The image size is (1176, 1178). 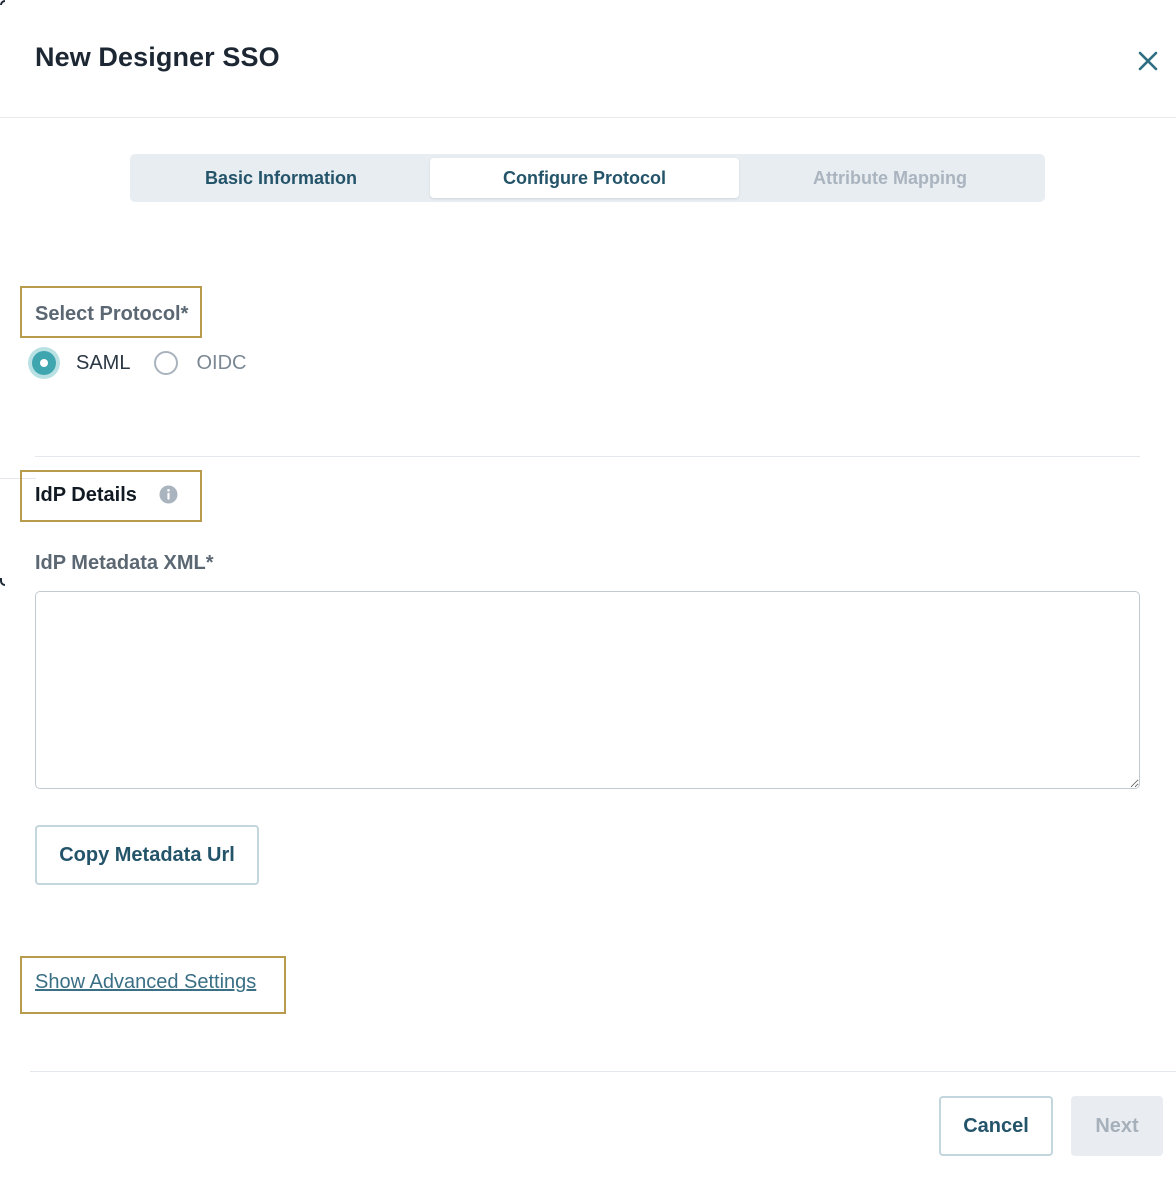 What do you see at coordinates (145, 982) in the screenshot?
I see `show-advanced-settings-link: Show Advanced Settings` at bounding box center [145, 982].